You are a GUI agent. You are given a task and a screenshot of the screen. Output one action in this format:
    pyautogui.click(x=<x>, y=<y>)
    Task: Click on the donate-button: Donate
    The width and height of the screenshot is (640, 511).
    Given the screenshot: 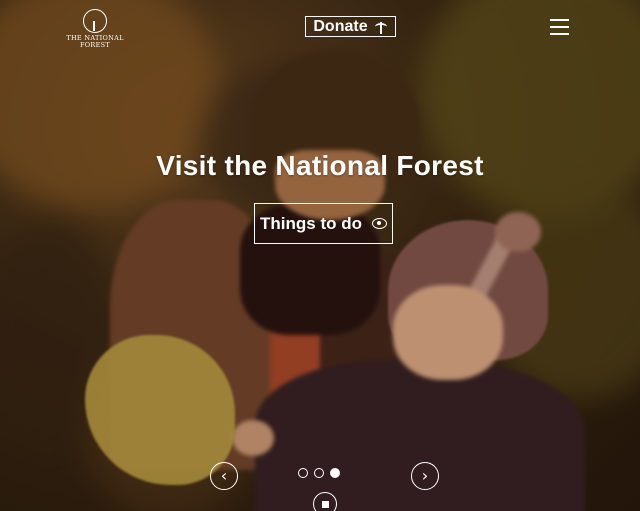 What is the action you would take?
    pyautogui.click(x=350, y=26)
    